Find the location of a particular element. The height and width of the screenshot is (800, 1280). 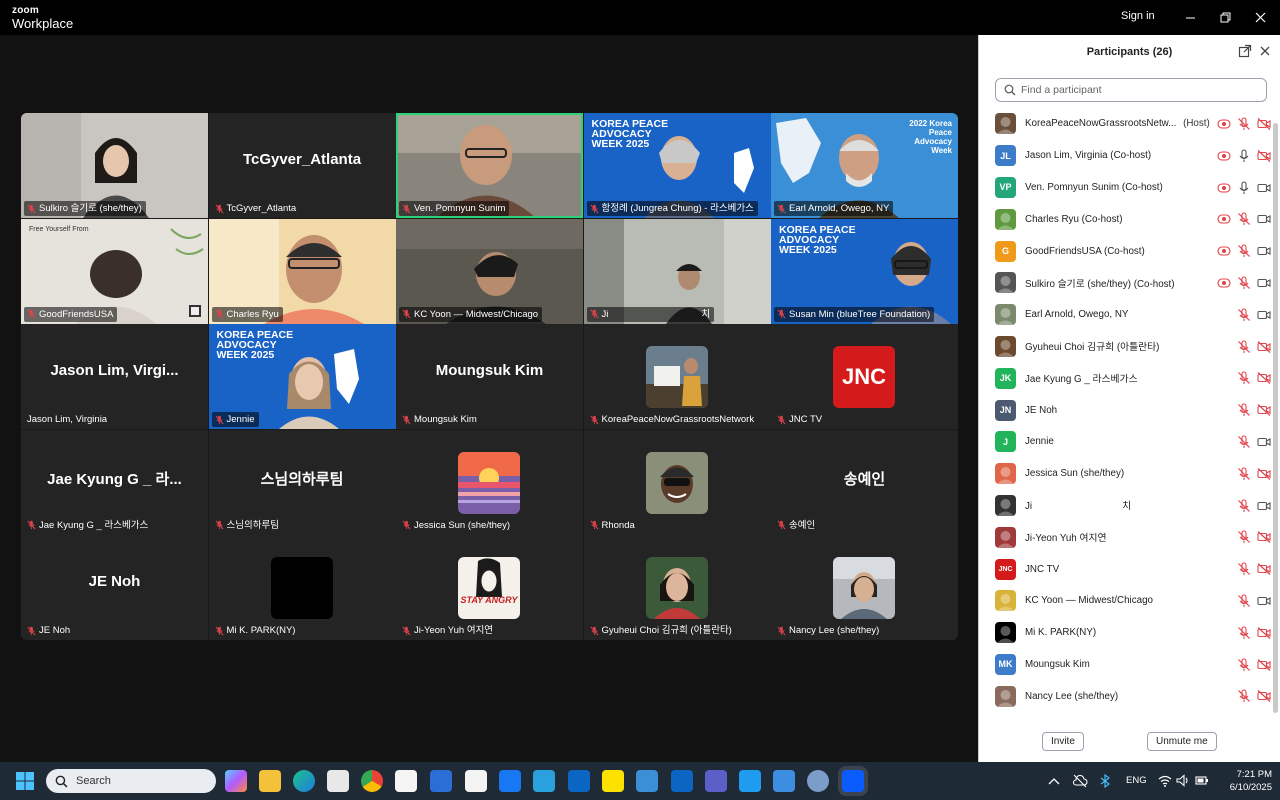

video-tile: Jason Lim, Virgi... Jason Lim, Virginia is located at coordinates (114, 376).